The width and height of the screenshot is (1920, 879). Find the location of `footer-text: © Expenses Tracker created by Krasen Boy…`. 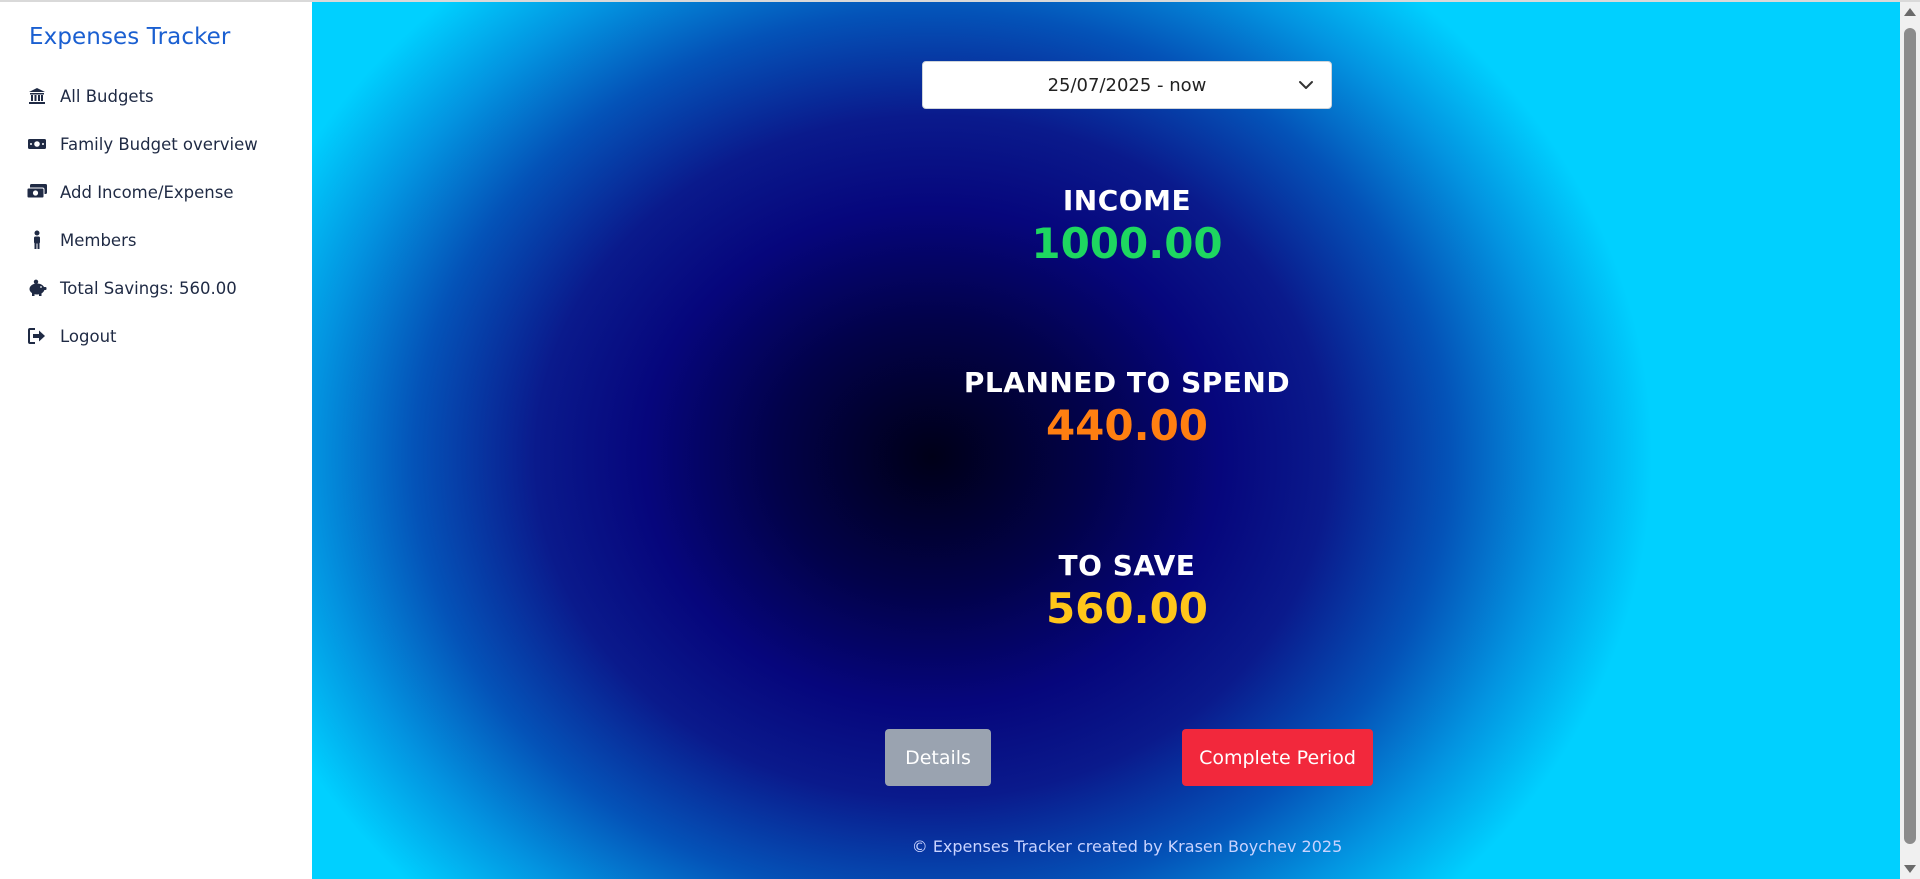

footer-text: © Expenses Tracker created by Krasen Boy… is located at coordinates (1127, 846).